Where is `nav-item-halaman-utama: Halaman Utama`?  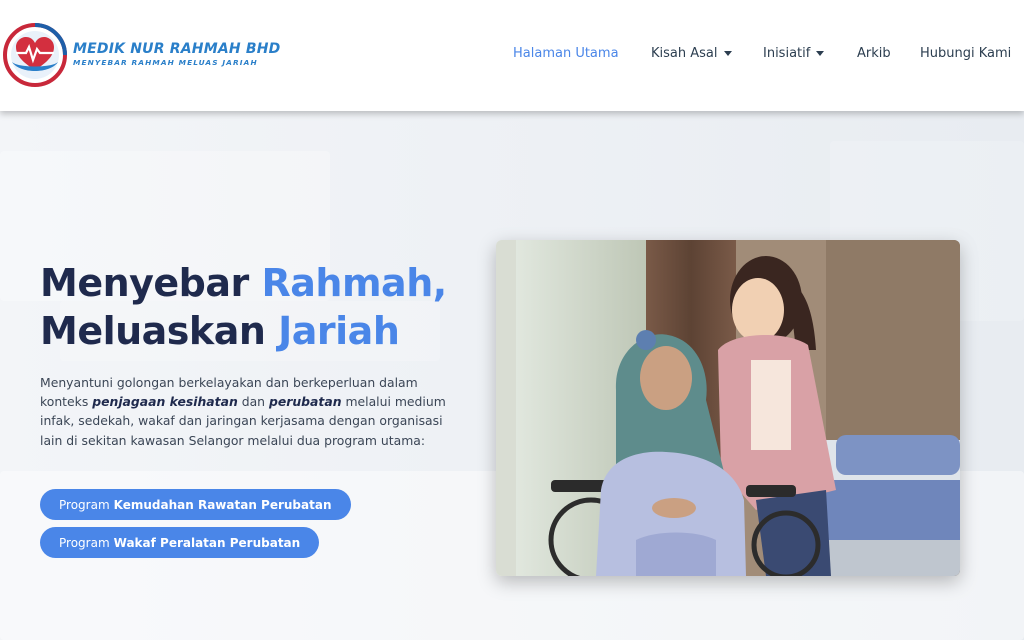
nav-item-halaman-utama: Halaman Utama is located at coordinates (566, 53).